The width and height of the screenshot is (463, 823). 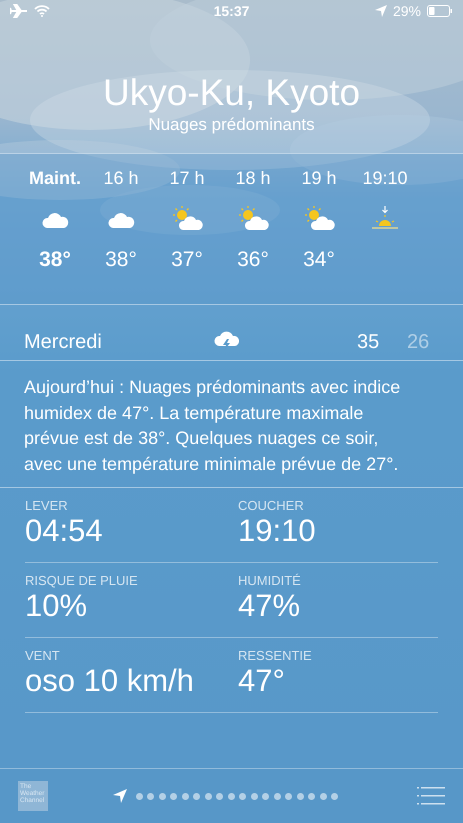 What do you see at coordinates (418, 342) in the screenshot?
I see `low-temperature: 26` at bounding box center [418, 342].